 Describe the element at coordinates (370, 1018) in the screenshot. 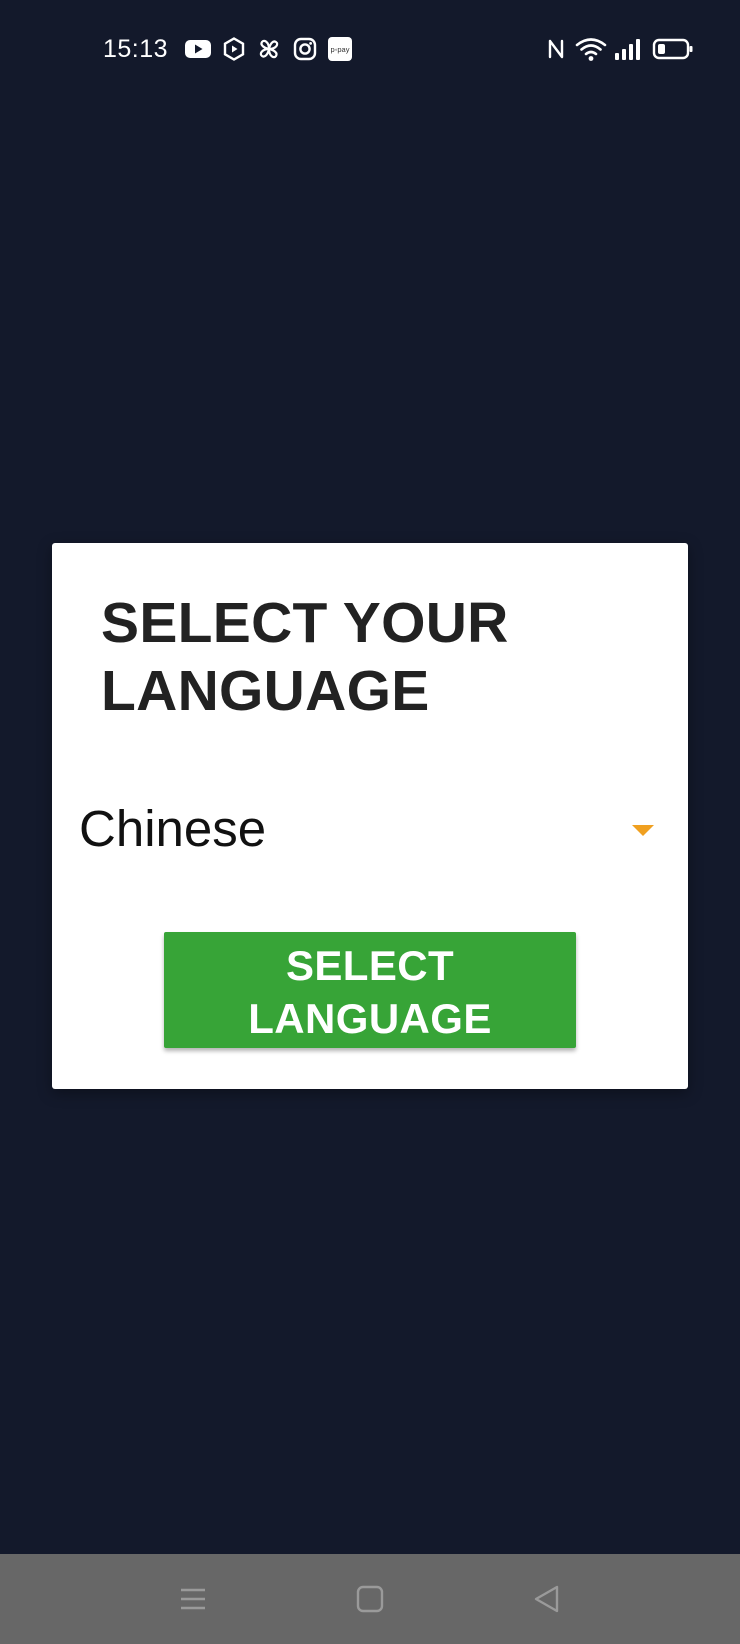

I see `select-button-line-2: LANGUAGE` at that location.